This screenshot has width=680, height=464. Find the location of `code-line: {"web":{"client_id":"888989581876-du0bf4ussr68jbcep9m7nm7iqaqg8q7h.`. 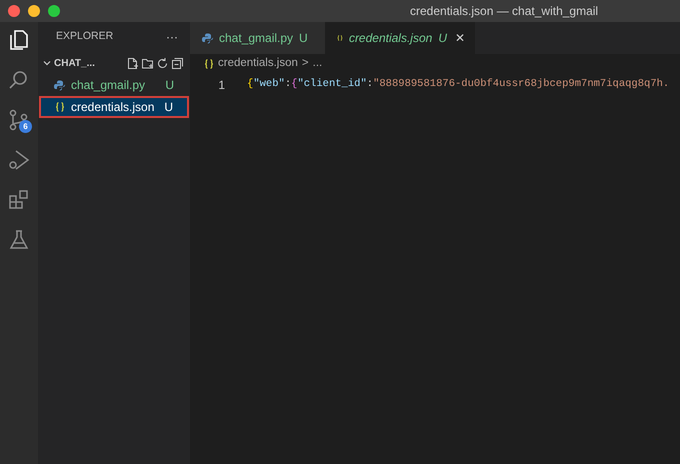

code-line: {"web":{"client_id":"888989581876-du0bf4ussr68jbcep9m7nm7iqaqg8q7h. is located at coordinates (458, 84).